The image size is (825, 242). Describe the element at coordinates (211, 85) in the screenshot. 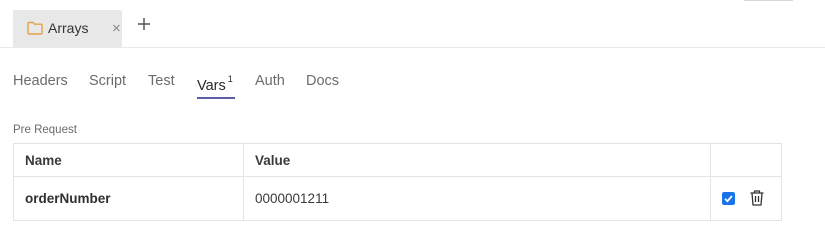

I see `tab-vars-label: Vars` at that location.